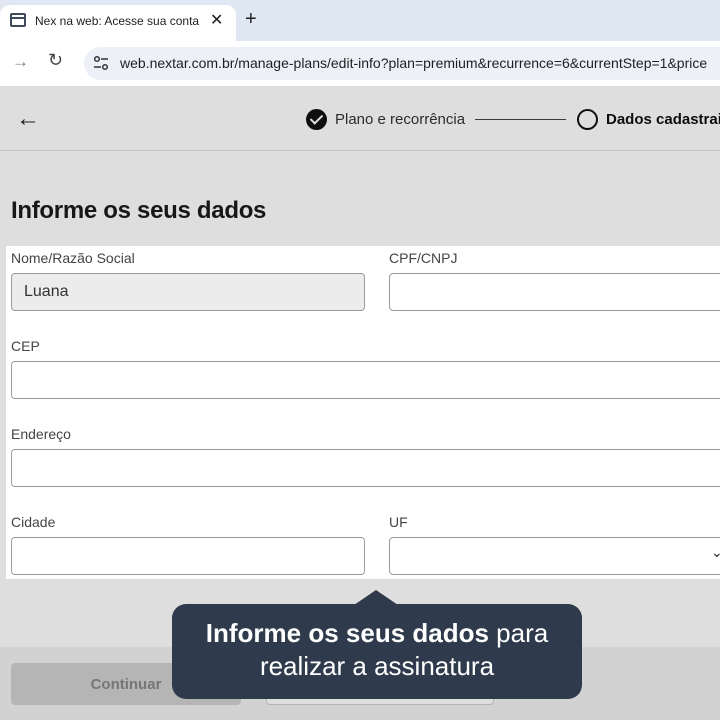 Image resolution: width=720 pixels, height=720 pixels. Describe the element at coordinates (518, 633) in the screenshot. I see `tooltip-text: para` at that location.